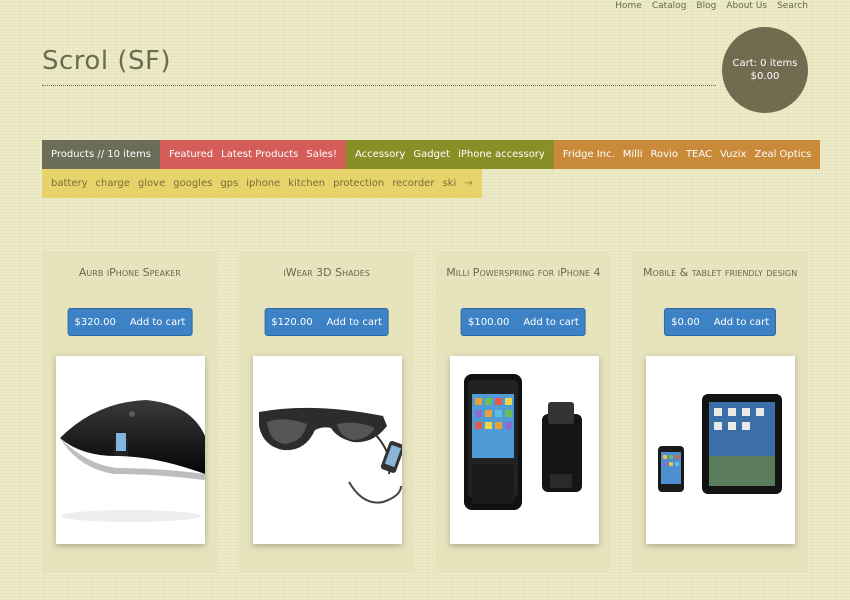  I want to click on add-to-cart-button: $320.00 Add to cart, so click(130, 322).